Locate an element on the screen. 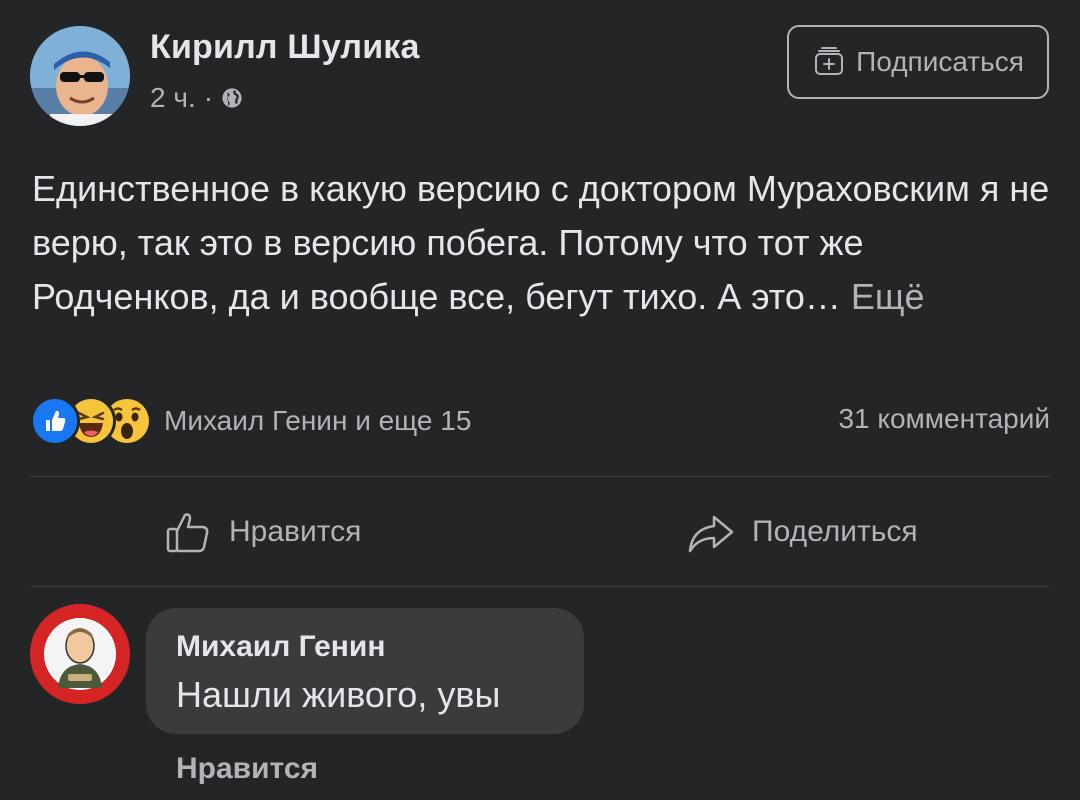  comment-text: Нашли живого, увы is located at coordinates (338, 694).